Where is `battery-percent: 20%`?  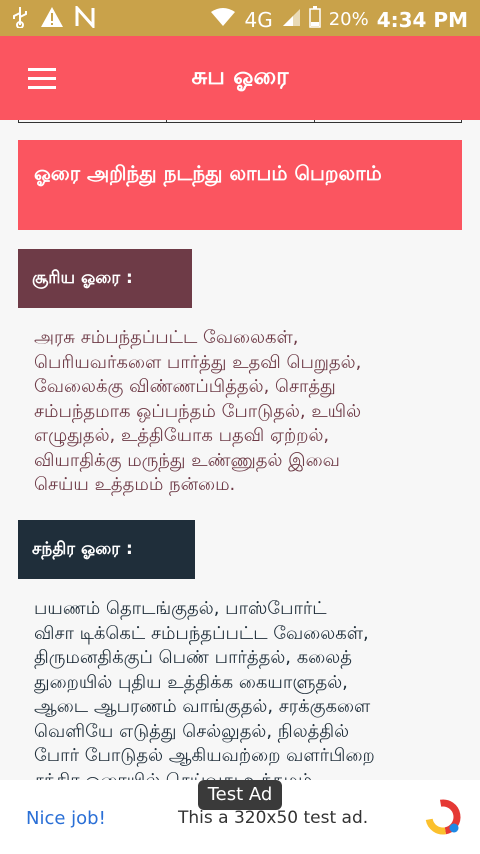 battery-percent: 20% is located at coordinates (348, 19).